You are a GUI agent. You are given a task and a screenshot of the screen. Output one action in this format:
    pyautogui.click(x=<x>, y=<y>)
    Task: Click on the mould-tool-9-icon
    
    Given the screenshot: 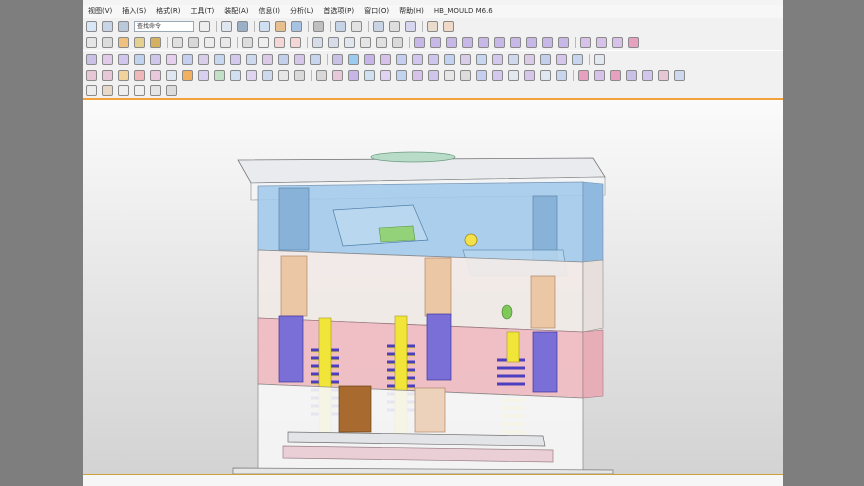 What is the action you would take?
    pyautogui.click(x=547, y=42)
    